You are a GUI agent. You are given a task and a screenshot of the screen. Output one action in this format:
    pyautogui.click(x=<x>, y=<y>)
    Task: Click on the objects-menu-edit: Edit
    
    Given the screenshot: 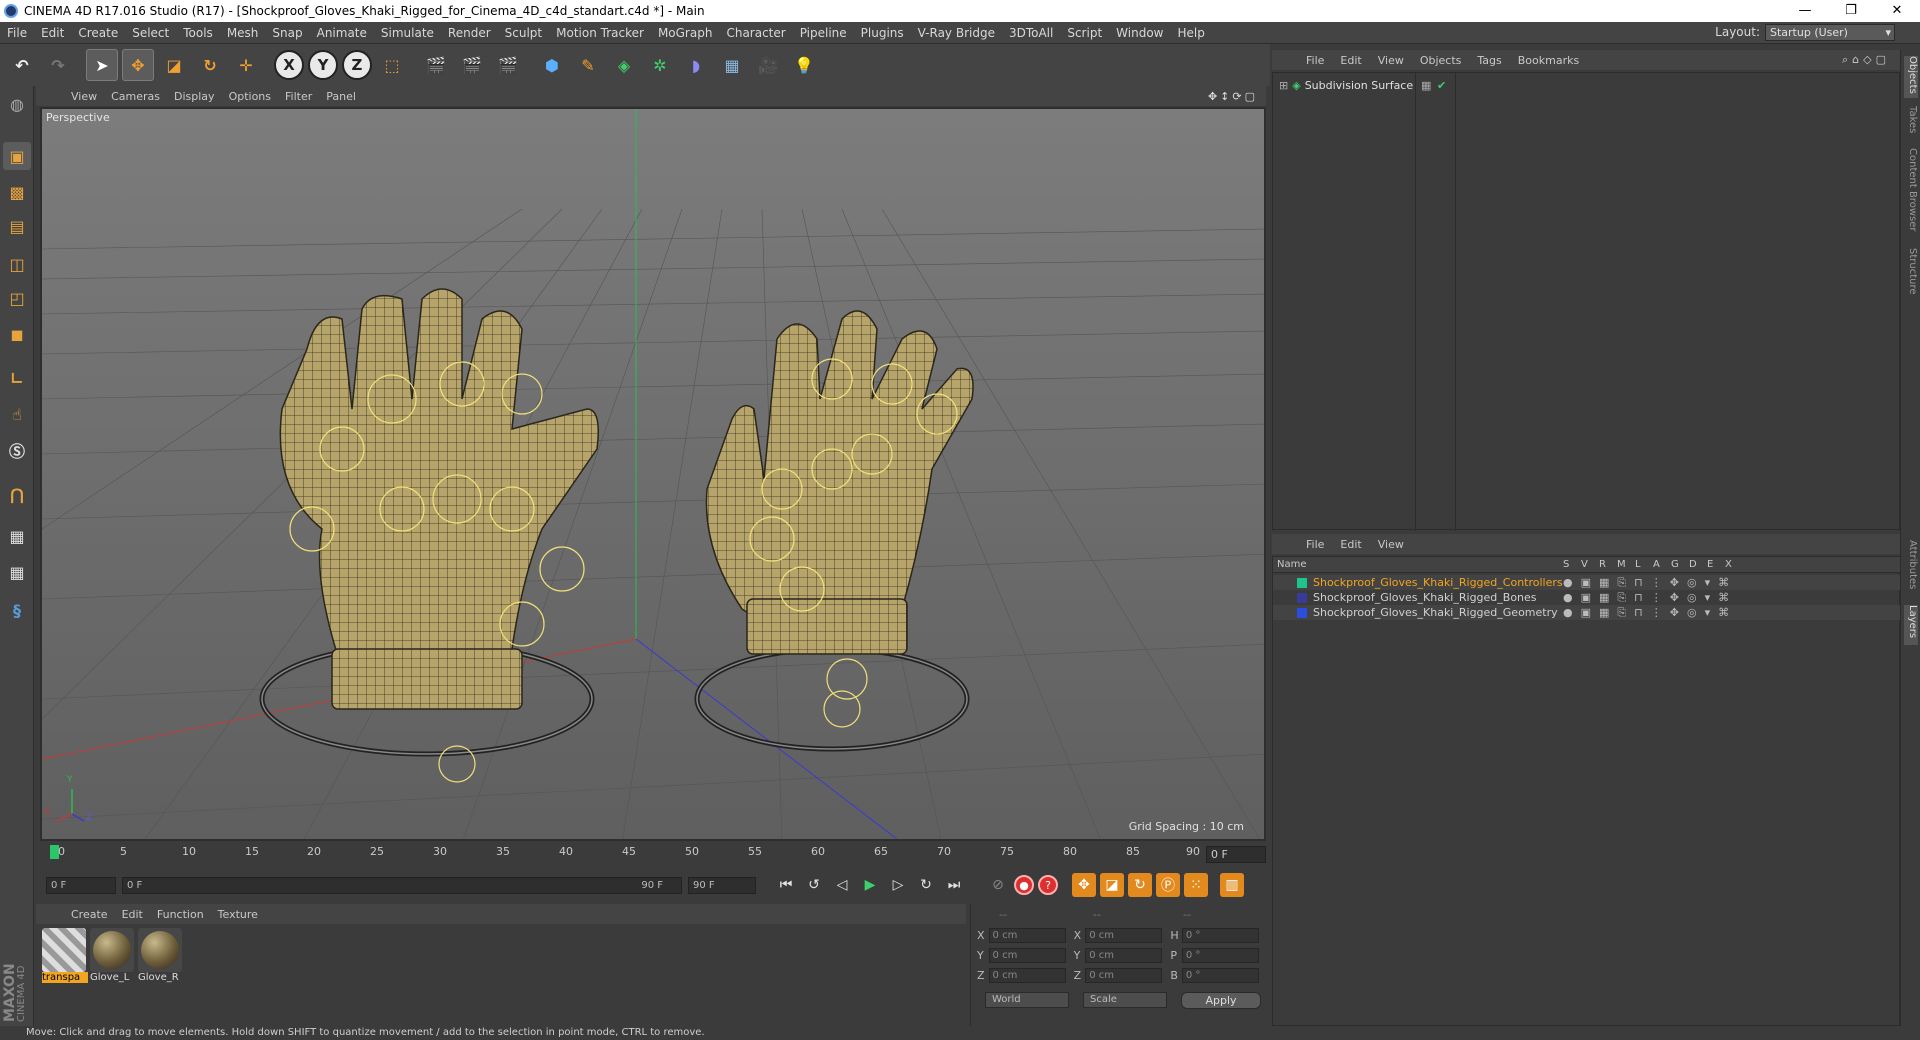 What is the action you would take?
    pyautogui.click(x=1350, y=60)
    